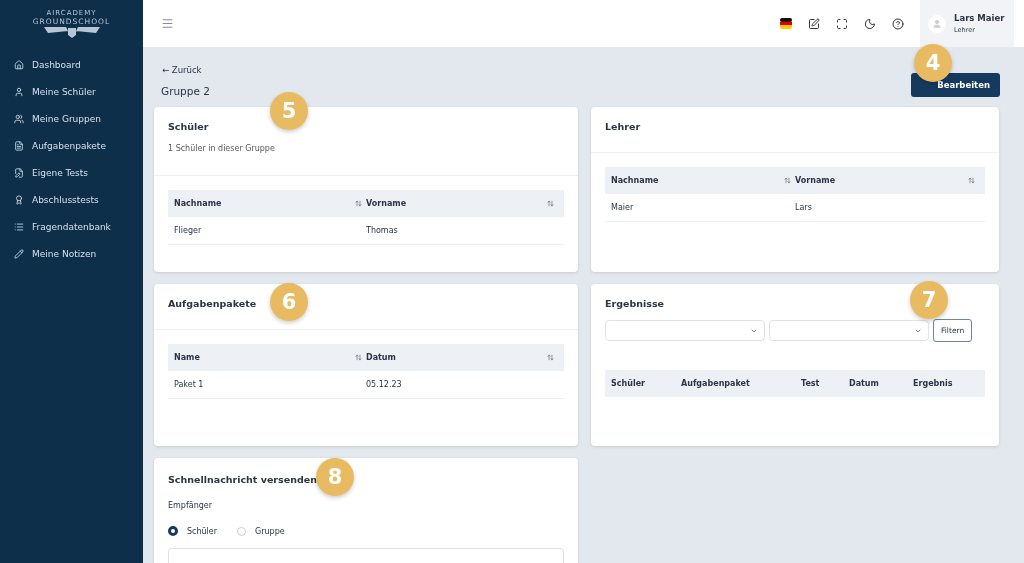 This screenshot has width=1024, height=563. What do you see at coordinates (19, 118) in the screenshot?
I see `users-icon` at bounding box center [19, 118].